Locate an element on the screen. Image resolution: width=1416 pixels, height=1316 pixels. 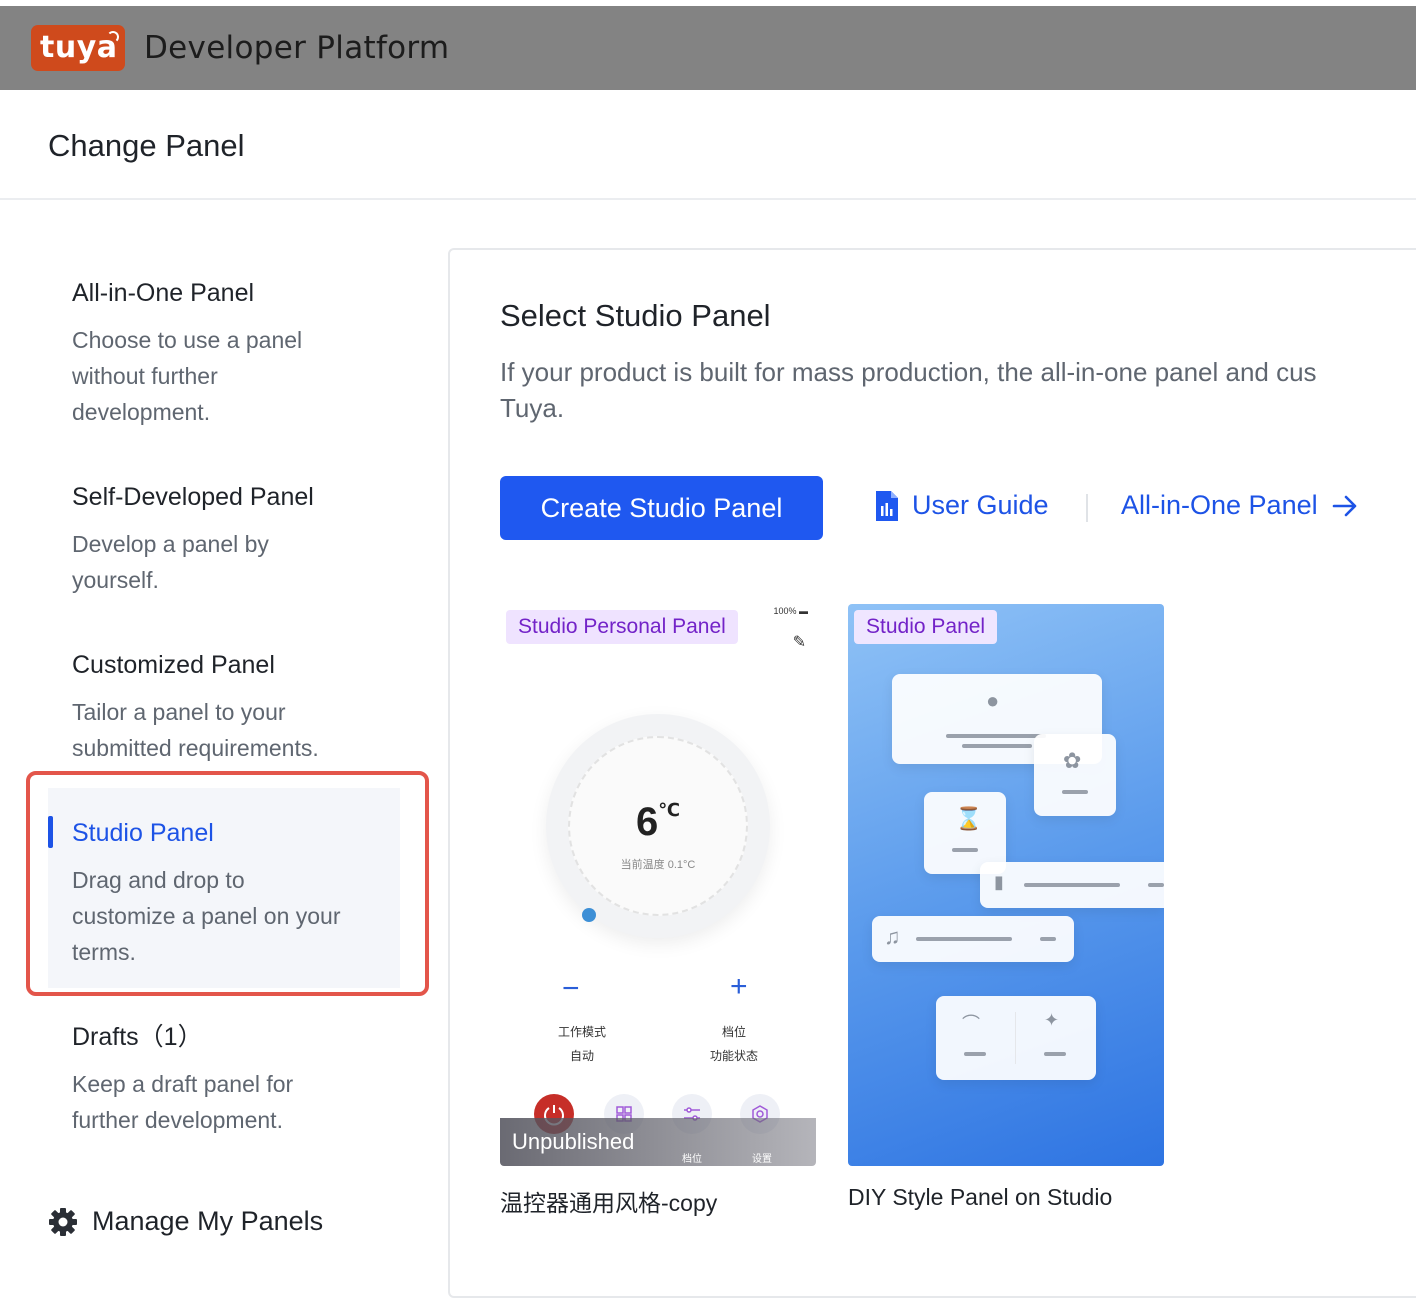
control-label: 工作模式 is located at coordinates (581, 1032).